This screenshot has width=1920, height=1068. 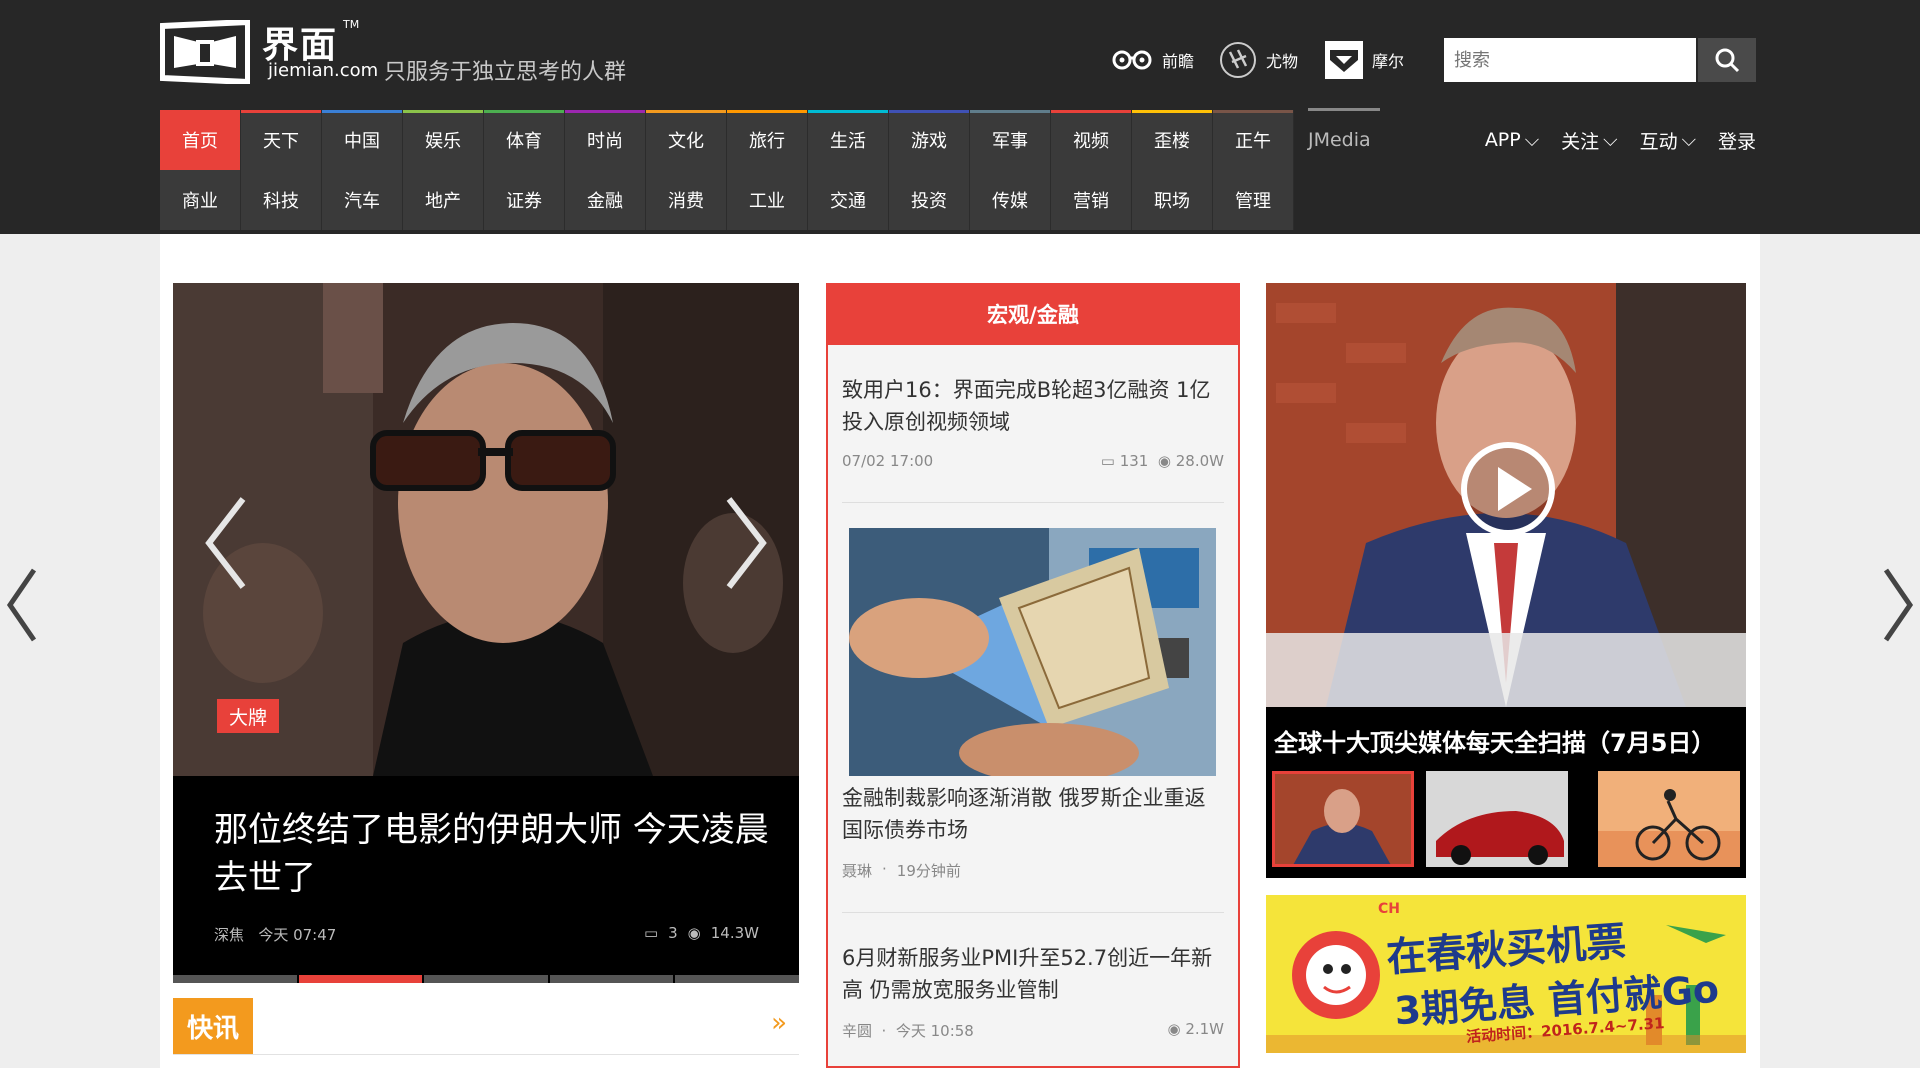 I want to click on nav-label: 游戏, so click(x=929, y=141).